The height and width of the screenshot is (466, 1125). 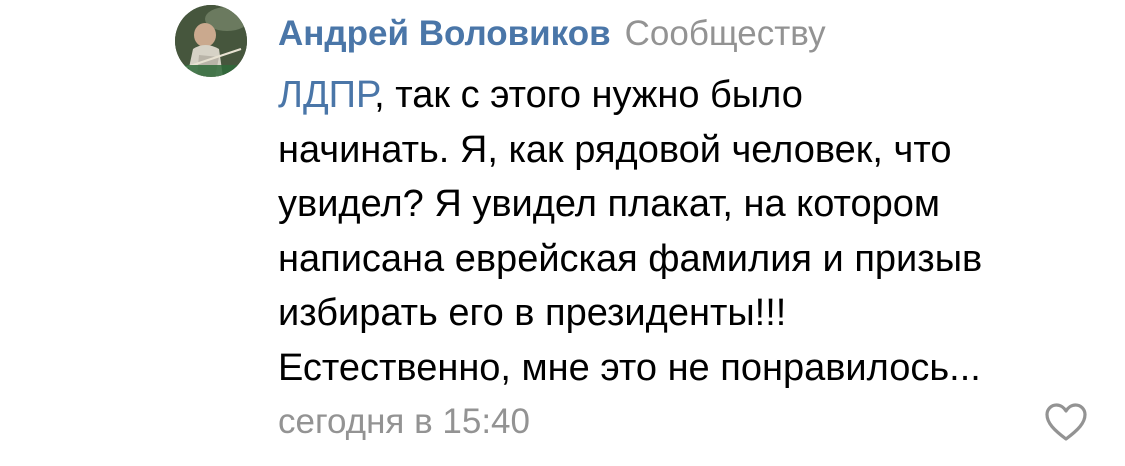 I want to click on comment-timestamp: сегодня в 15:40, so click(x=404, y=422).